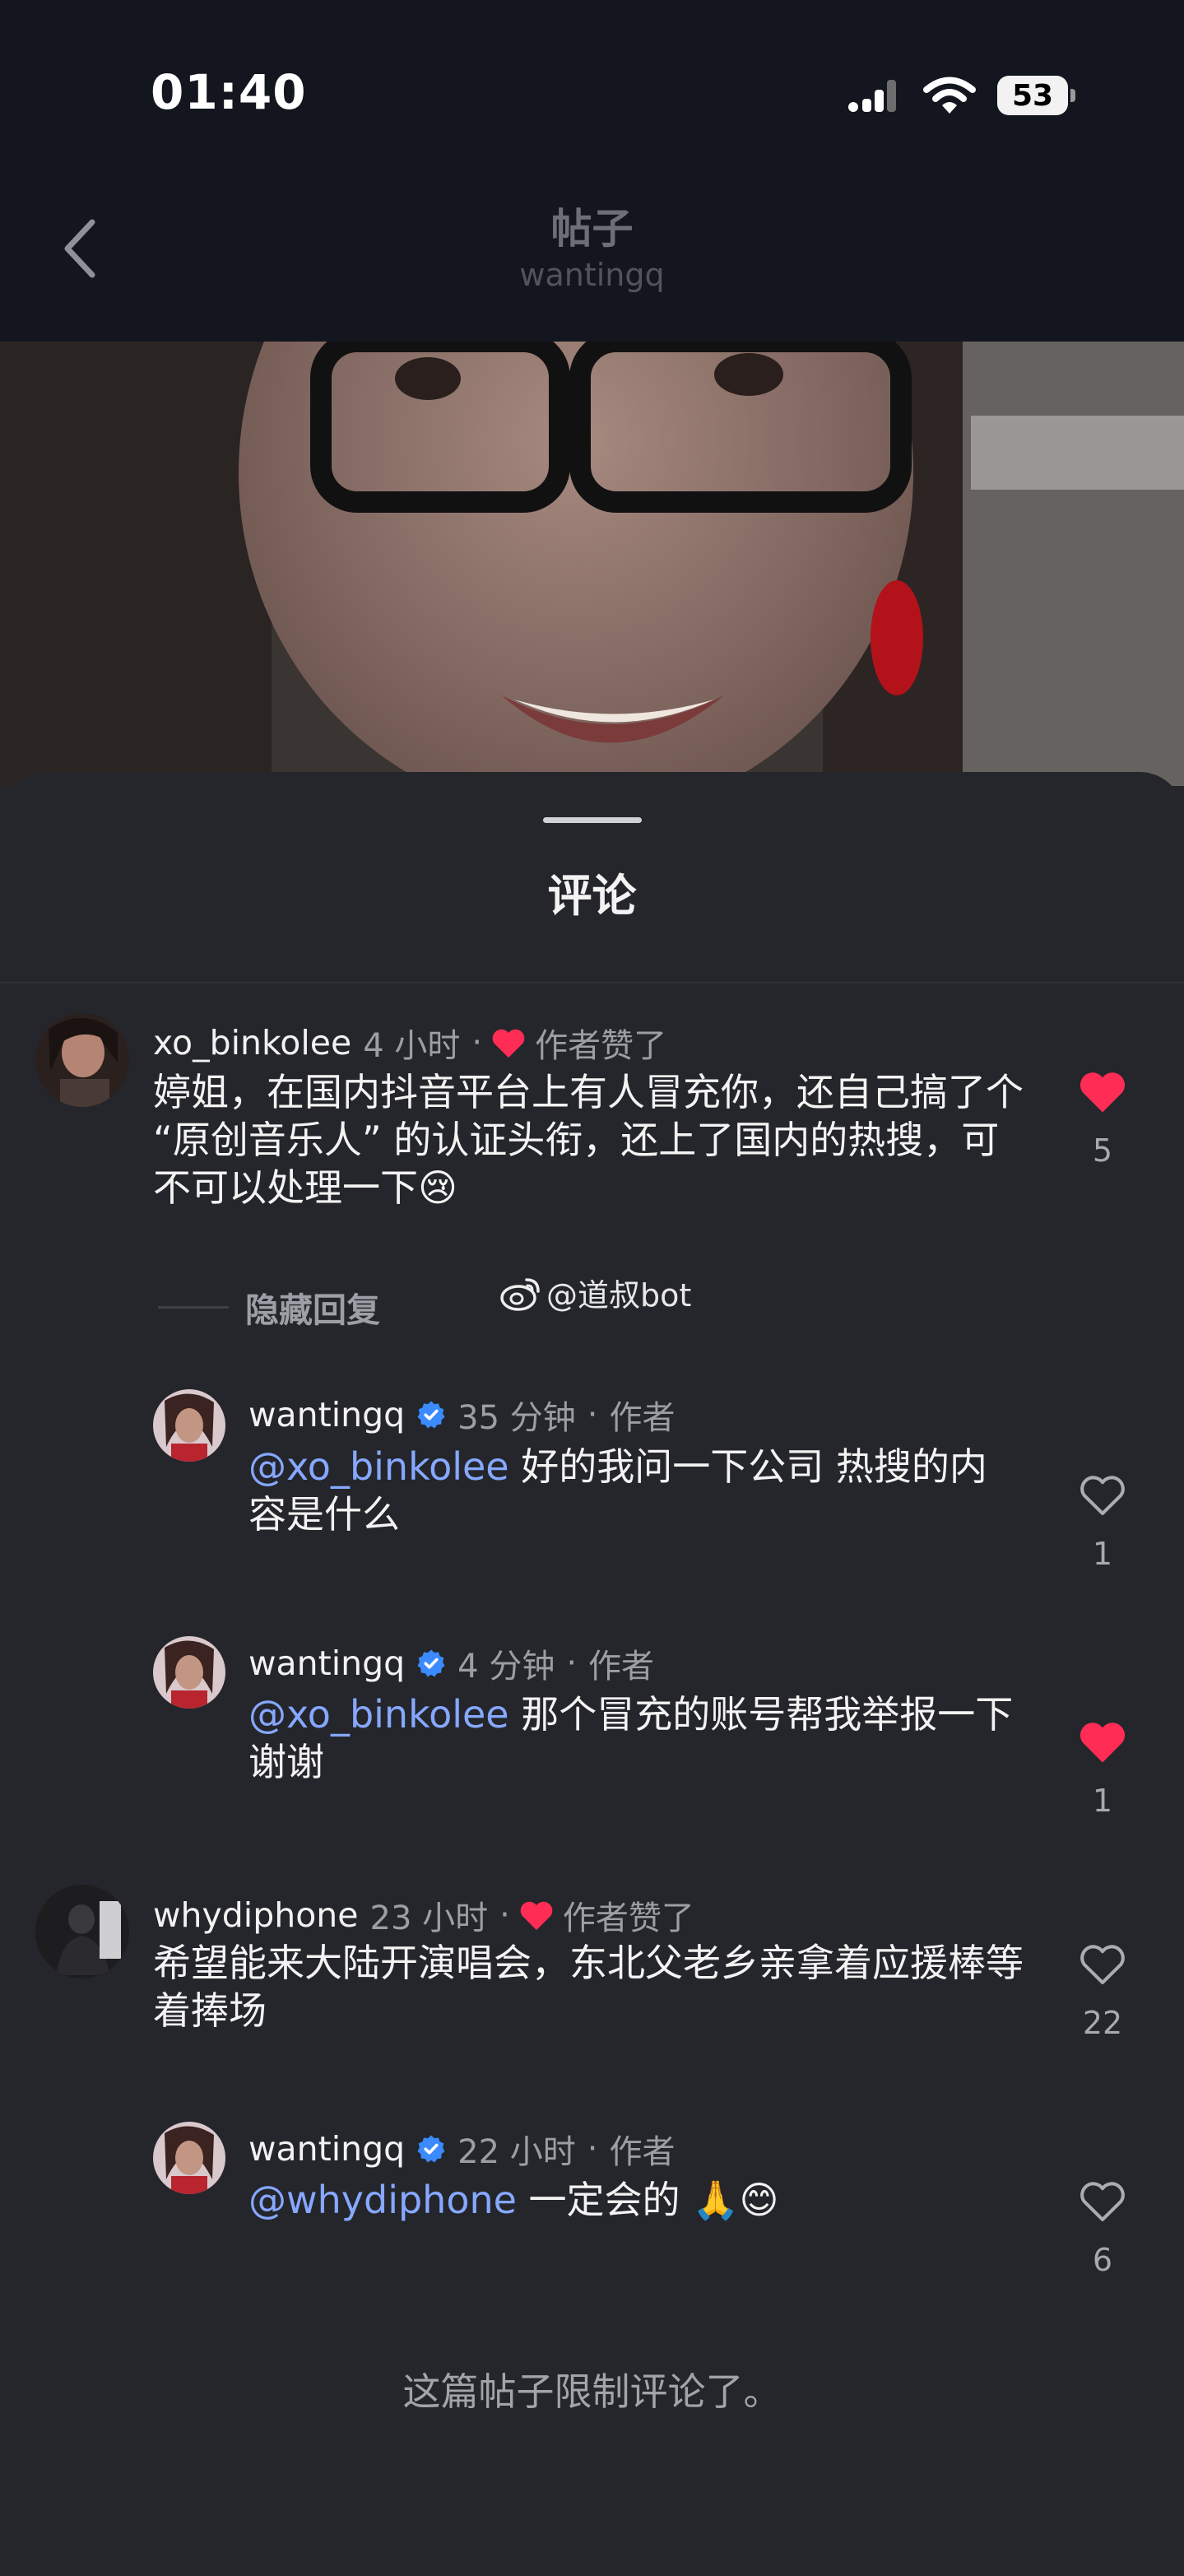 Image resolution: width=1184 pixels, height=2576 pixels. What do you see at coordinates (451, 1663) in the screenshot?
I see `comment-meta: wantingq 4 分钟 · 作者` at bounding box center [451, 1663].